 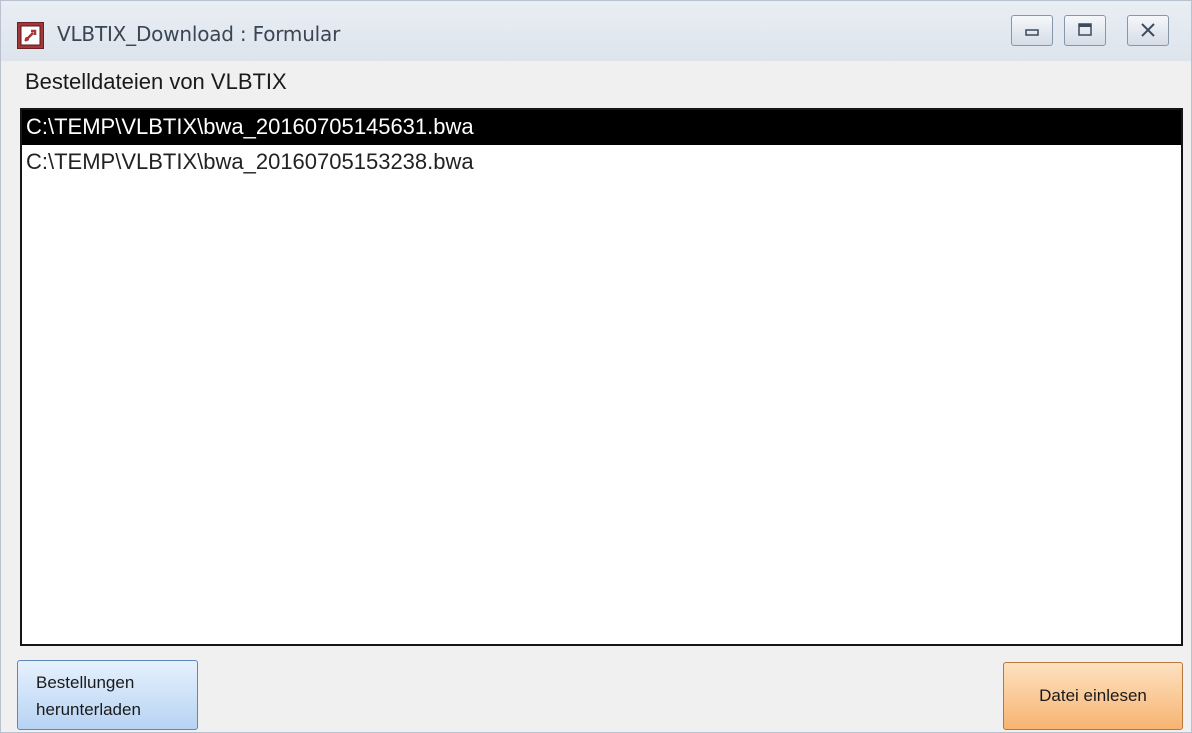 What do you see at coordinates (1032, 30) in the screenshot?
I see `minimize-button` at bounding box center [1032, 30].